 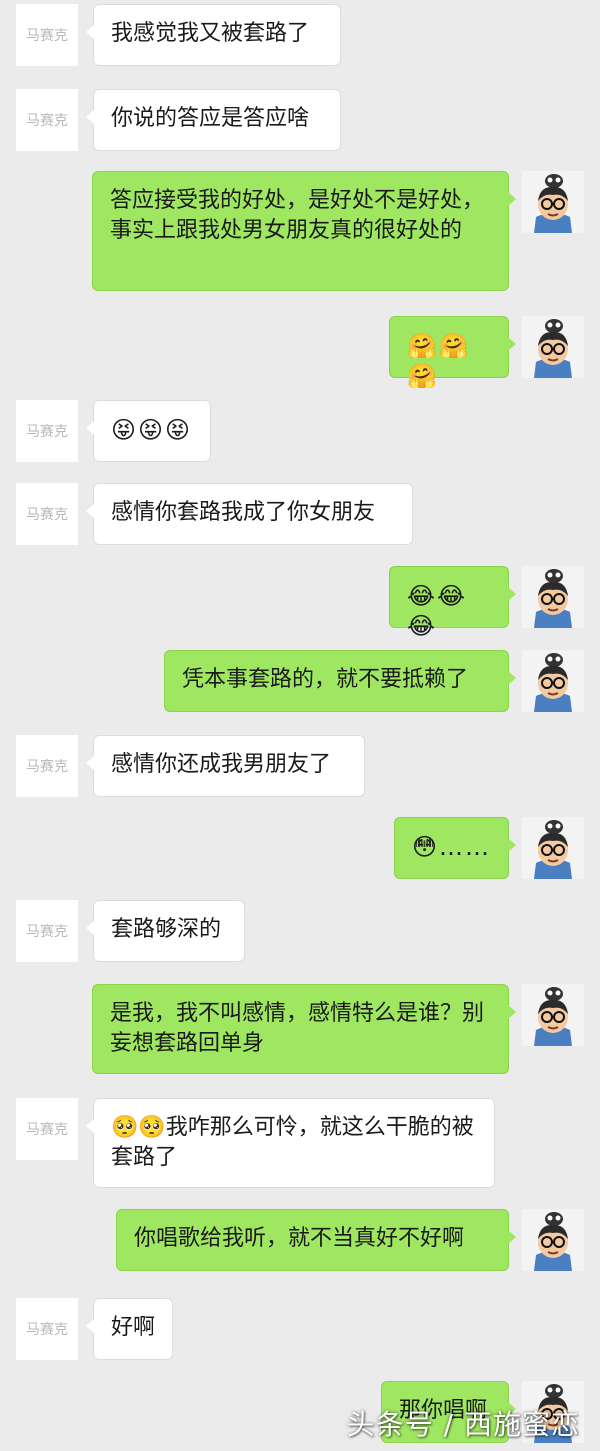 What do you see at coordinates (316, 1240) in the screenshot?
I see `message-bubble-sent: 你唱歌给我听，就不当真好不好啊` at bounding box center [316, 1240].